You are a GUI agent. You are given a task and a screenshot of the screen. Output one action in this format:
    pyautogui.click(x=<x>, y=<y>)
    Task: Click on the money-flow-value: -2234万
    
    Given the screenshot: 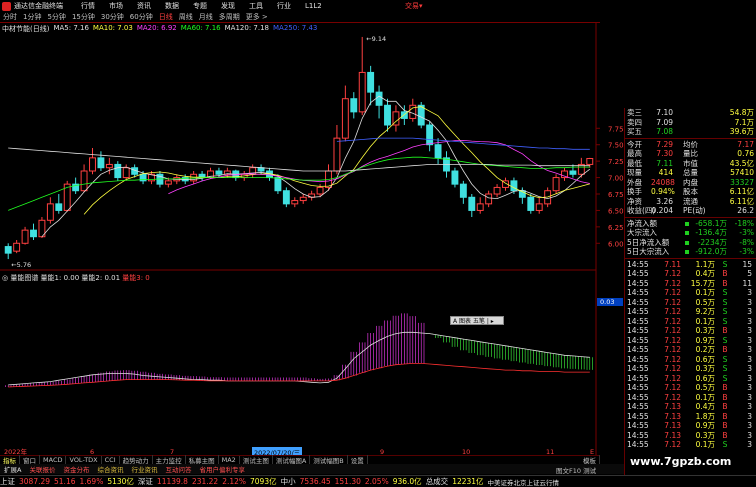 What is the action you would take?
    pyautogui.click(x=712, y=242)
    